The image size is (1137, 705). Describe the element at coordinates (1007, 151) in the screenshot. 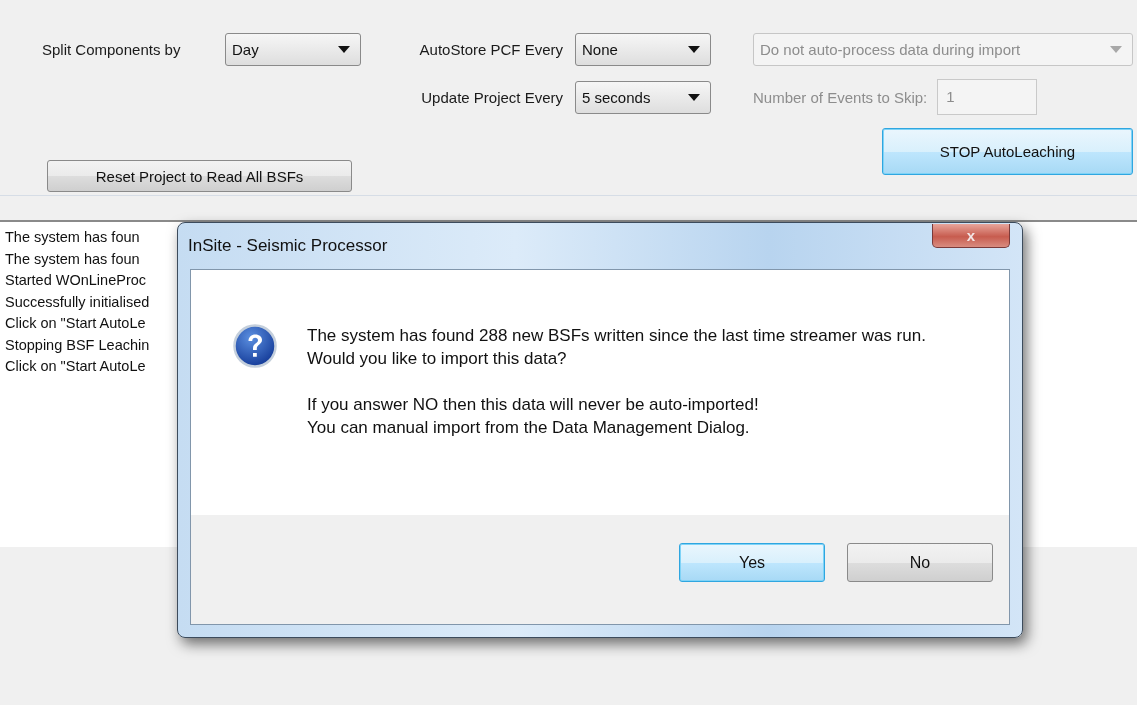

I see `stop-button: STOP AutoLeaching` at that location.